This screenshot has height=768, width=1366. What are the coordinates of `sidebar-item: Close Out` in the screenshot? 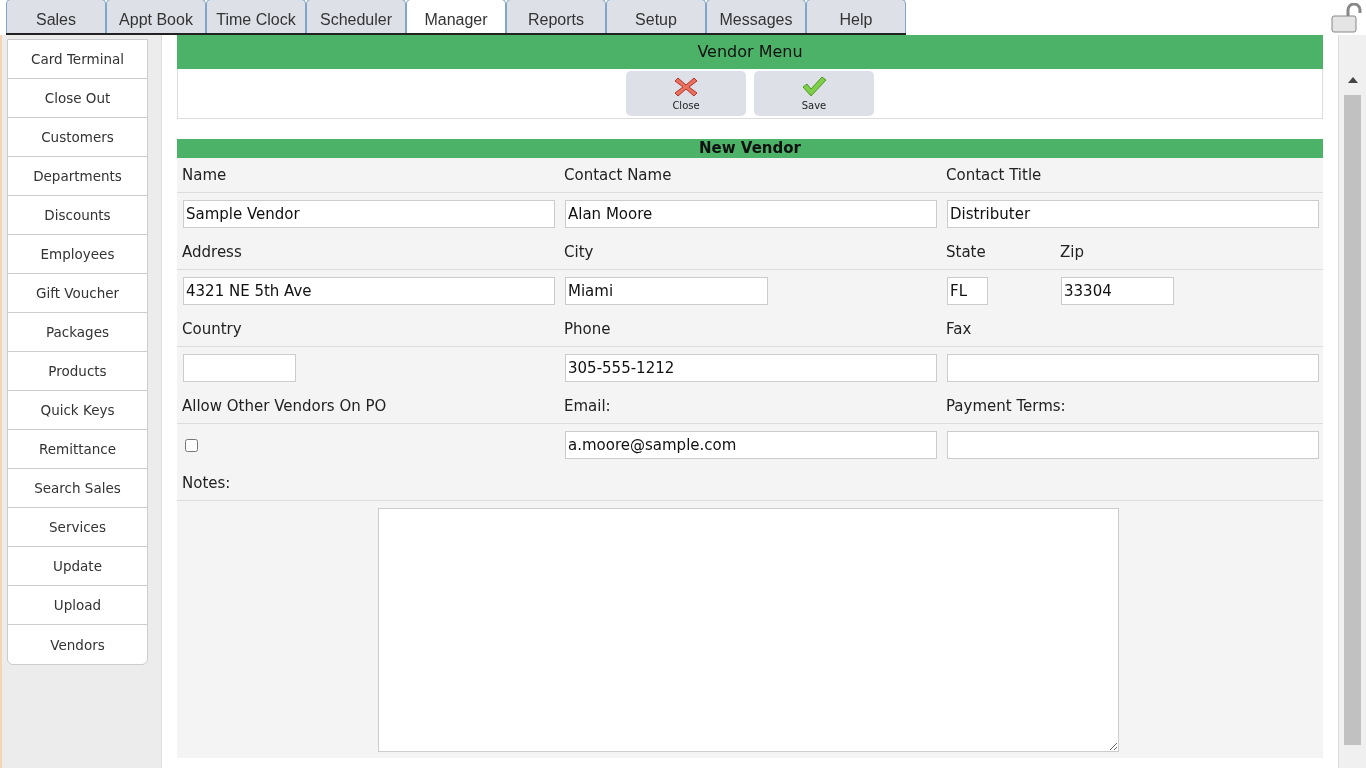 It's located at (77, 98).